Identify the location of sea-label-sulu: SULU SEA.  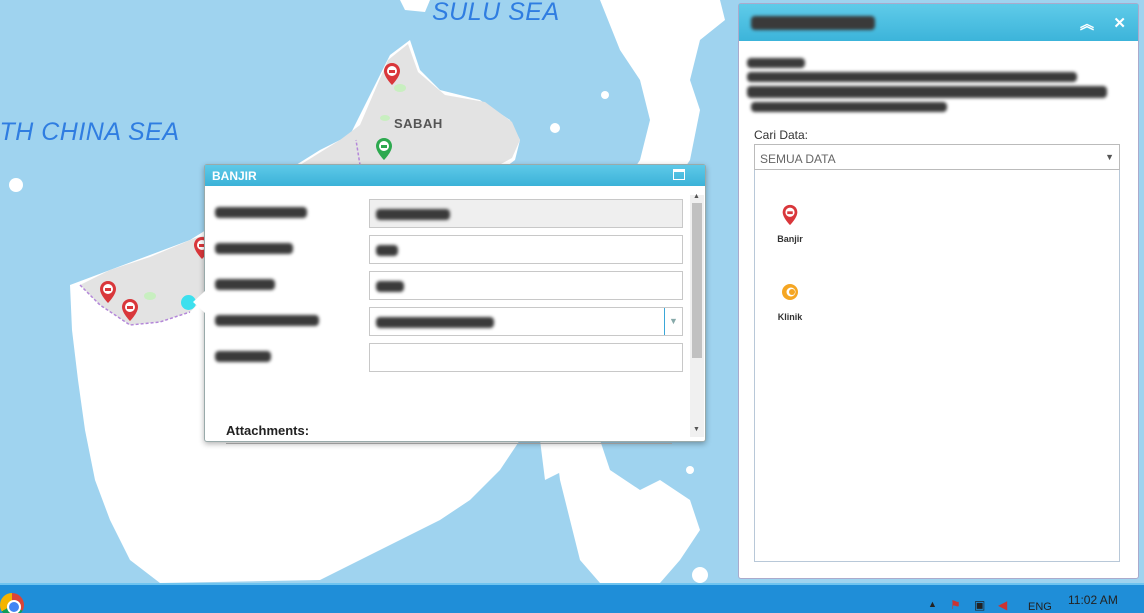
(496, 13).